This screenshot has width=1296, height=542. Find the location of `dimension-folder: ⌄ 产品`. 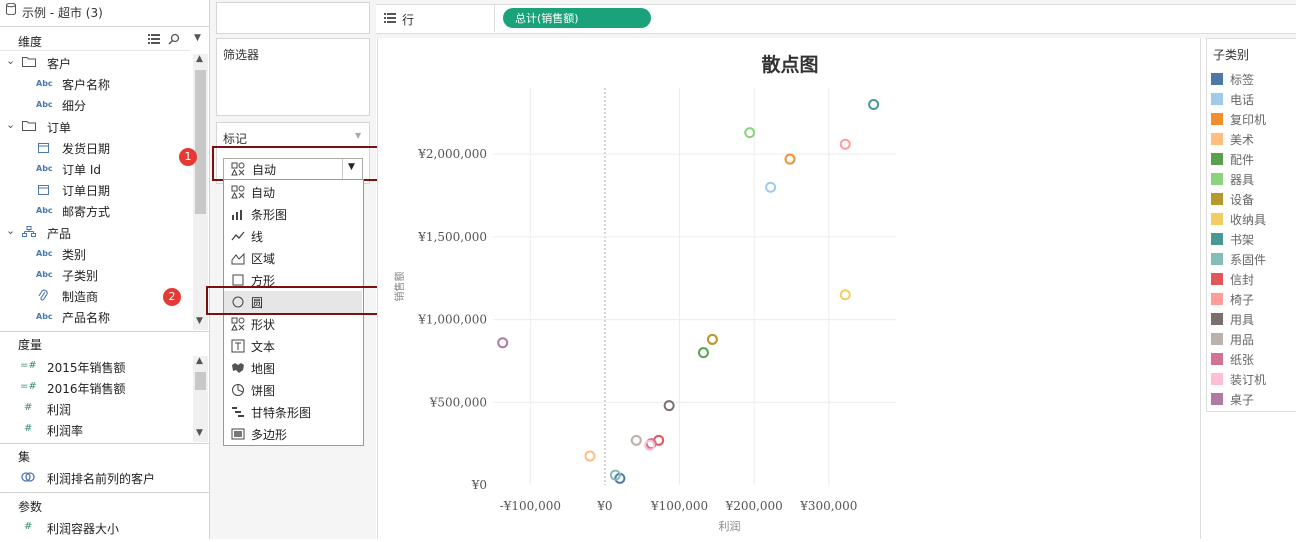

dimension-folder: ⌄ 产品 is located at coordinates (96, 233).